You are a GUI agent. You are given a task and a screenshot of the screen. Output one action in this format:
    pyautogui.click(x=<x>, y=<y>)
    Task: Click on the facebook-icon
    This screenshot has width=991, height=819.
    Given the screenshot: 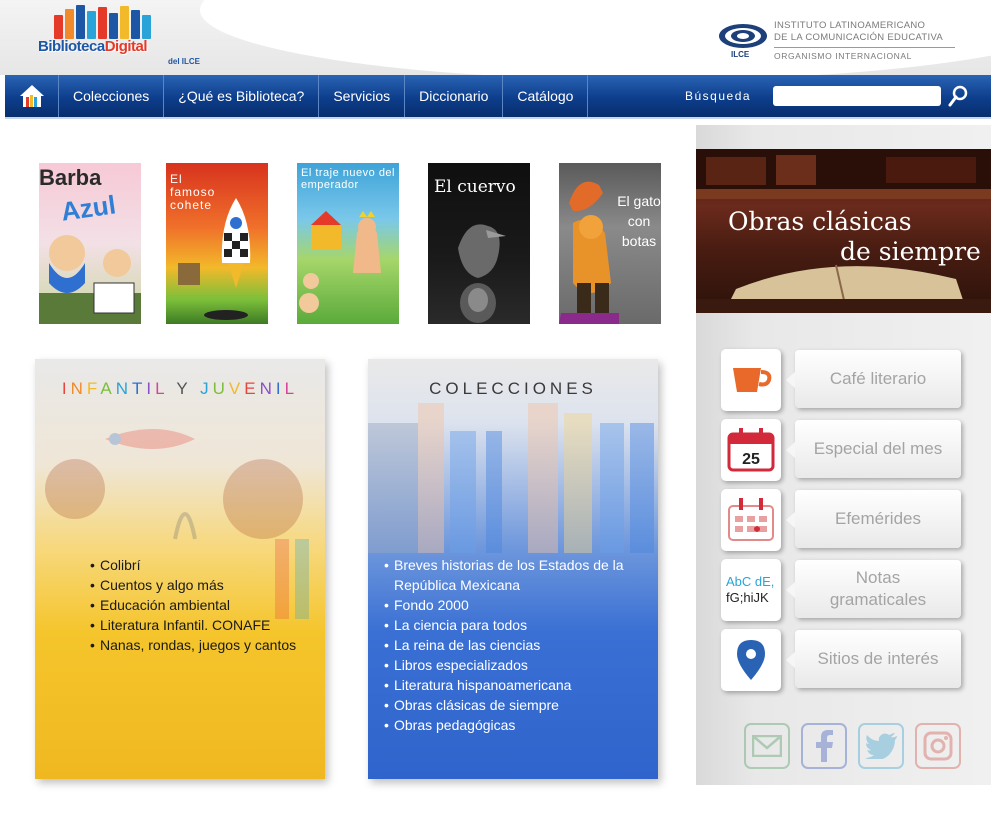 What is the action you would take?
    pyautogui.click(x=824, y=746)
    